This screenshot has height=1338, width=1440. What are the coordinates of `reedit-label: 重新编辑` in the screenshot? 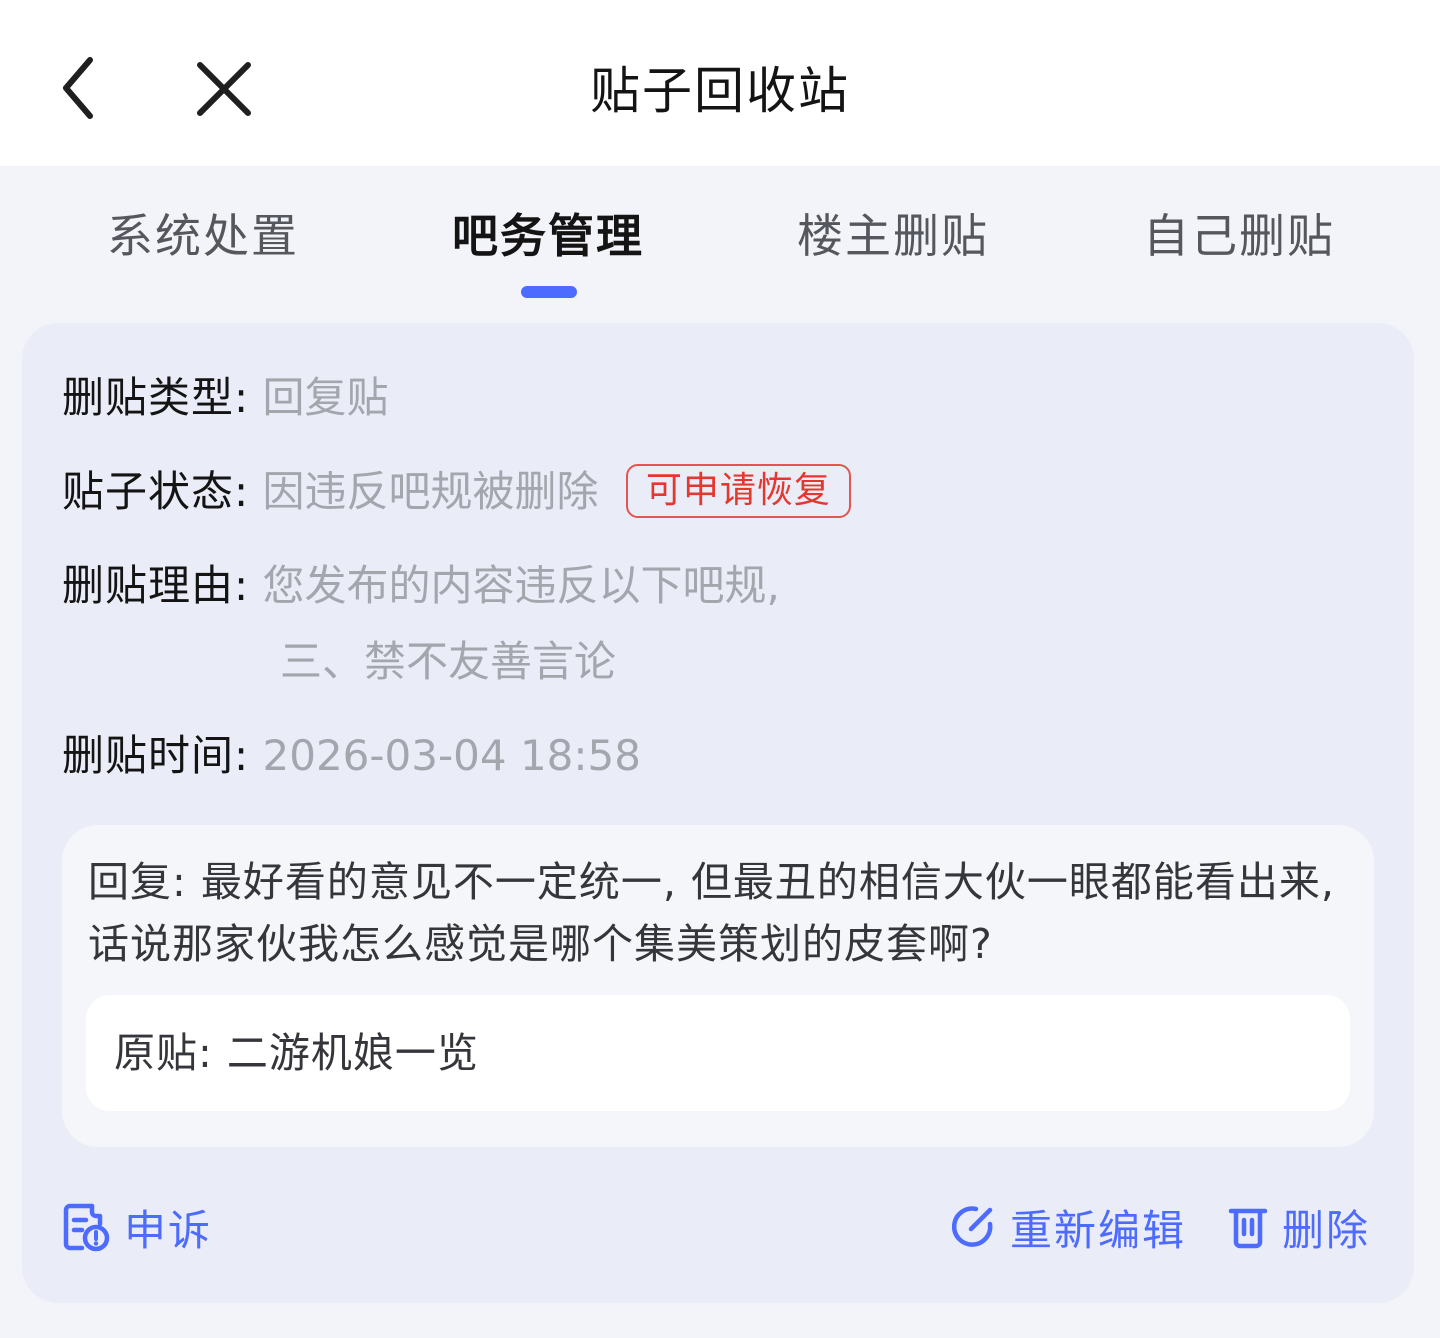 It's located at (1098, 1230).